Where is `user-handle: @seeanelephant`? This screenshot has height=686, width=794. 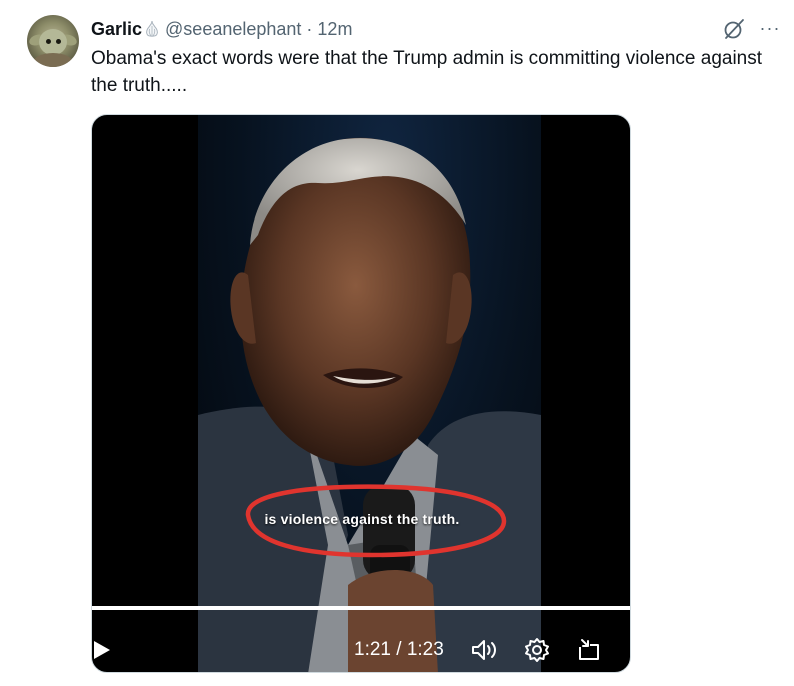 user-handle: @seeanelephant is located at coordinates (233, 29).